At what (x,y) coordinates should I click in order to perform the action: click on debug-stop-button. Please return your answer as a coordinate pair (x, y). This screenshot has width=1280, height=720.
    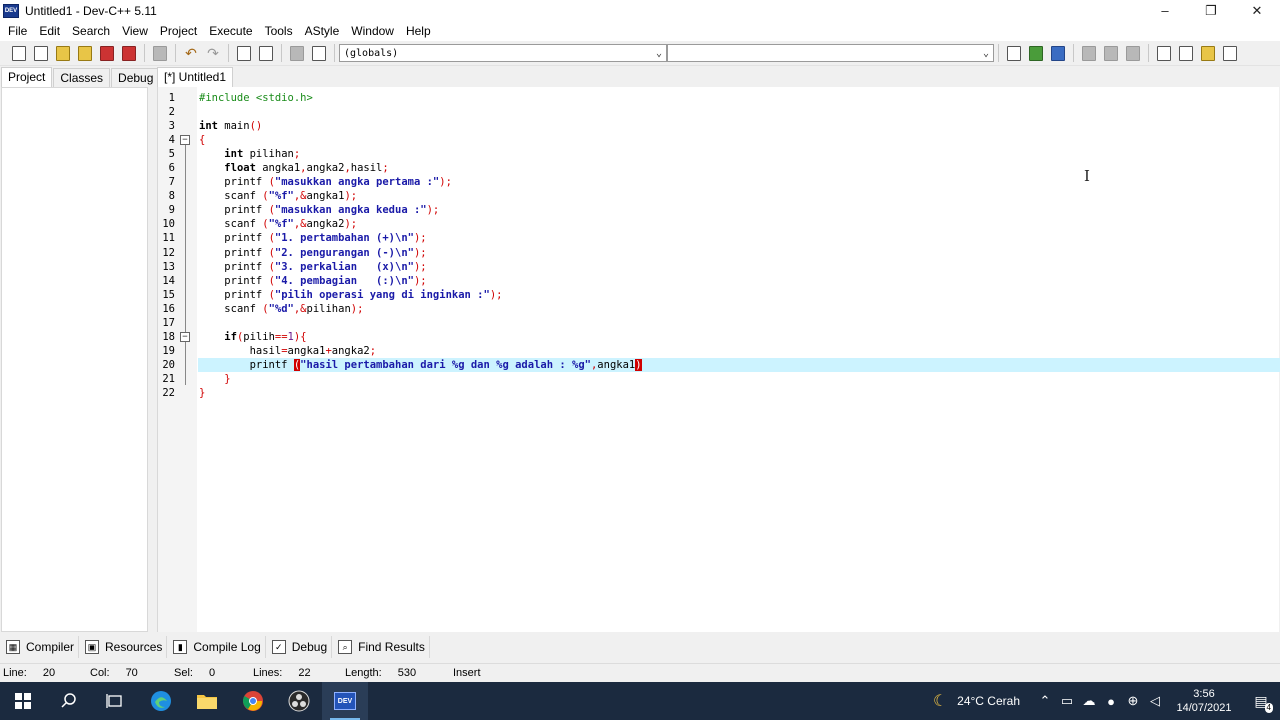
    Looking at the image, I should click on (1133, 53).